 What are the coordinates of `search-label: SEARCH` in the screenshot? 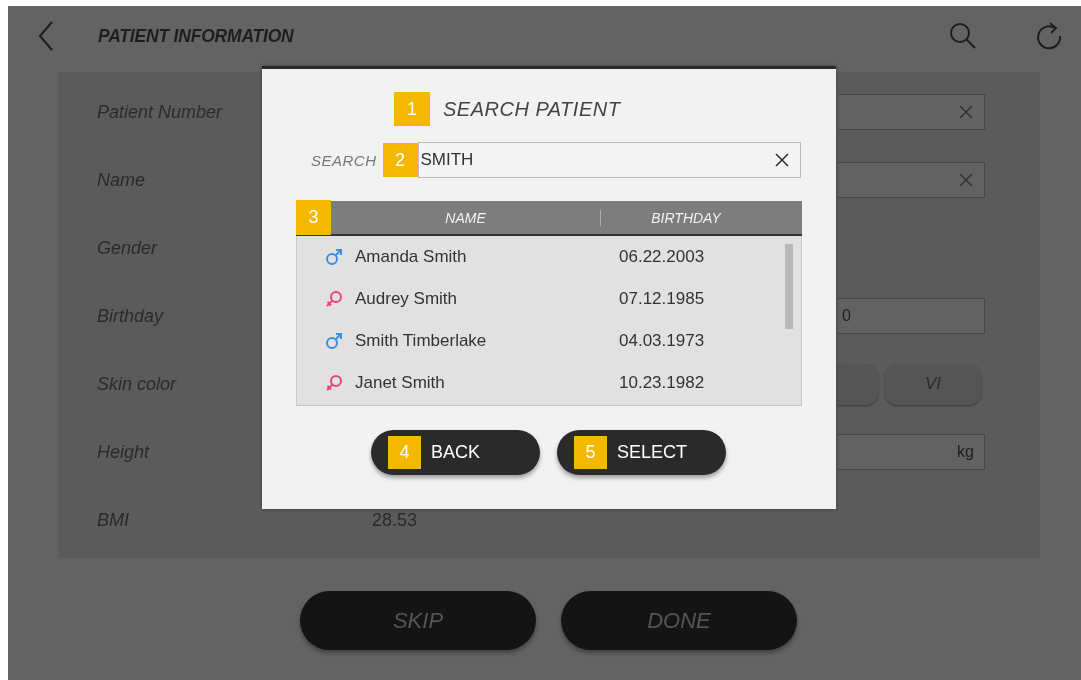 It's located at (344, 160).